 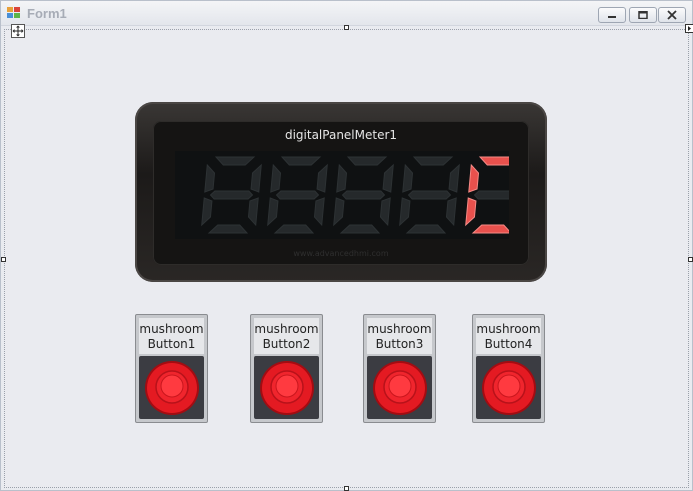 What do you see at coordinates (253, 212) in the screenshot?
I see `digit-1-segment-c` at bounding box center [253, 212].